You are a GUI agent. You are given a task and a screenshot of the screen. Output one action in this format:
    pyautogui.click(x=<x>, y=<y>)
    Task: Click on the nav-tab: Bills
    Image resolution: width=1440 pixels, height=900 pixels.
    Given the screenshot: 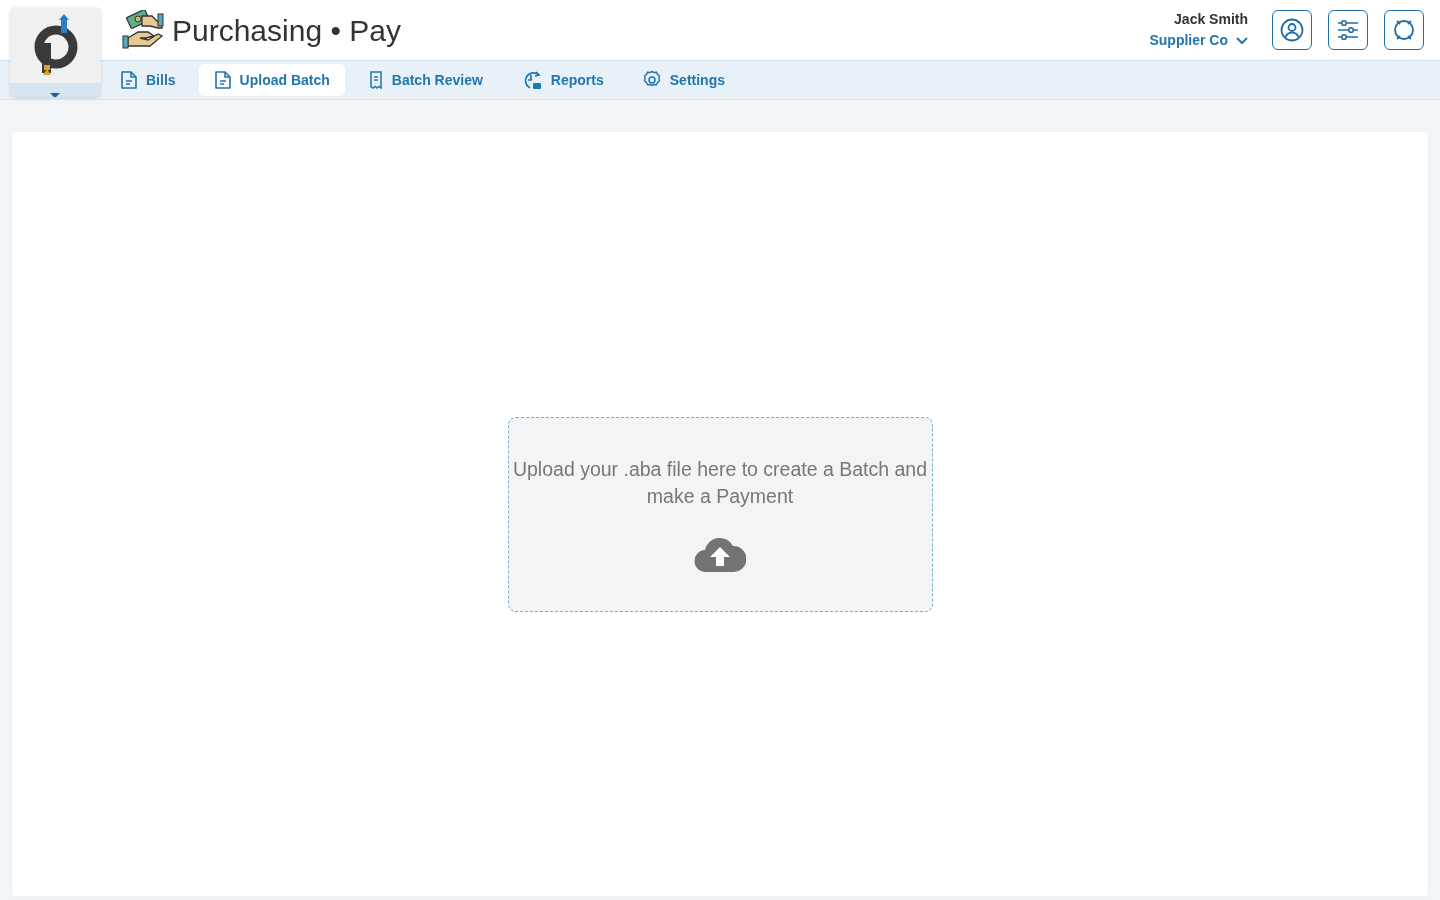 What is the action you would take?
    pyautogui.click(x=148, y=80)
    